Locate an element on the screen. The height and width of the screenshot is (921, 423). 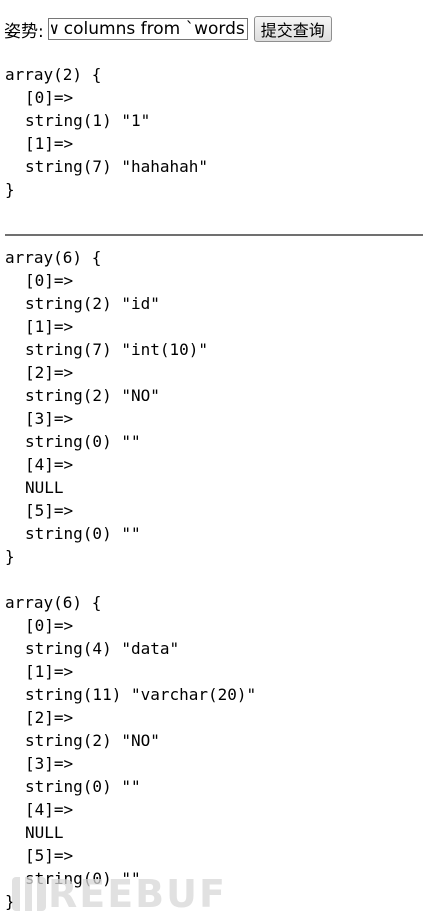
submit-query-button: 提交查询 is located at coordinates (292, 29).